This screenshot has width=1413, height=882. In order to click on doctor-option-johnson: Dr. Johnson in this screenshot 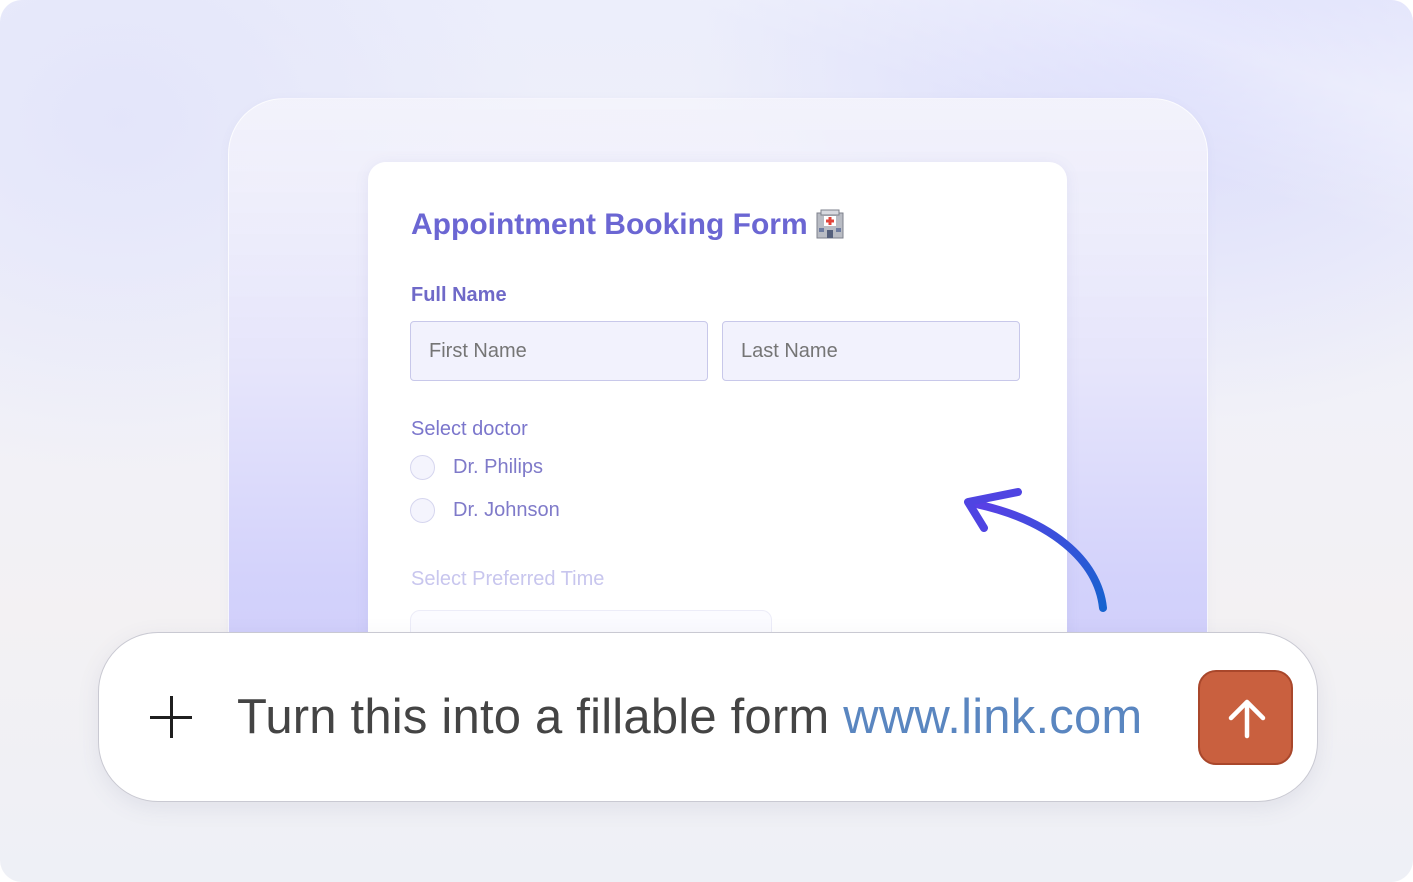, I will do `click(485, 510)`.